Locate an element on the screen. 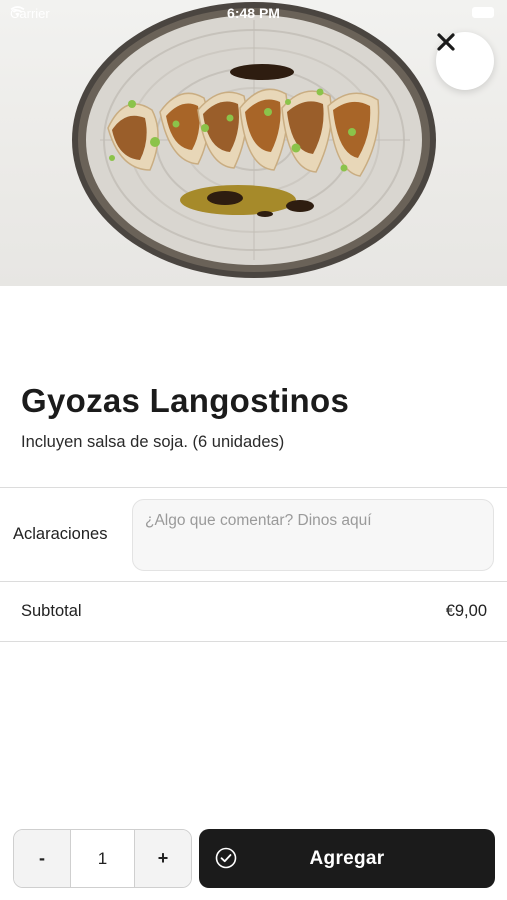  close-icon is located at coordinates (446, 42).